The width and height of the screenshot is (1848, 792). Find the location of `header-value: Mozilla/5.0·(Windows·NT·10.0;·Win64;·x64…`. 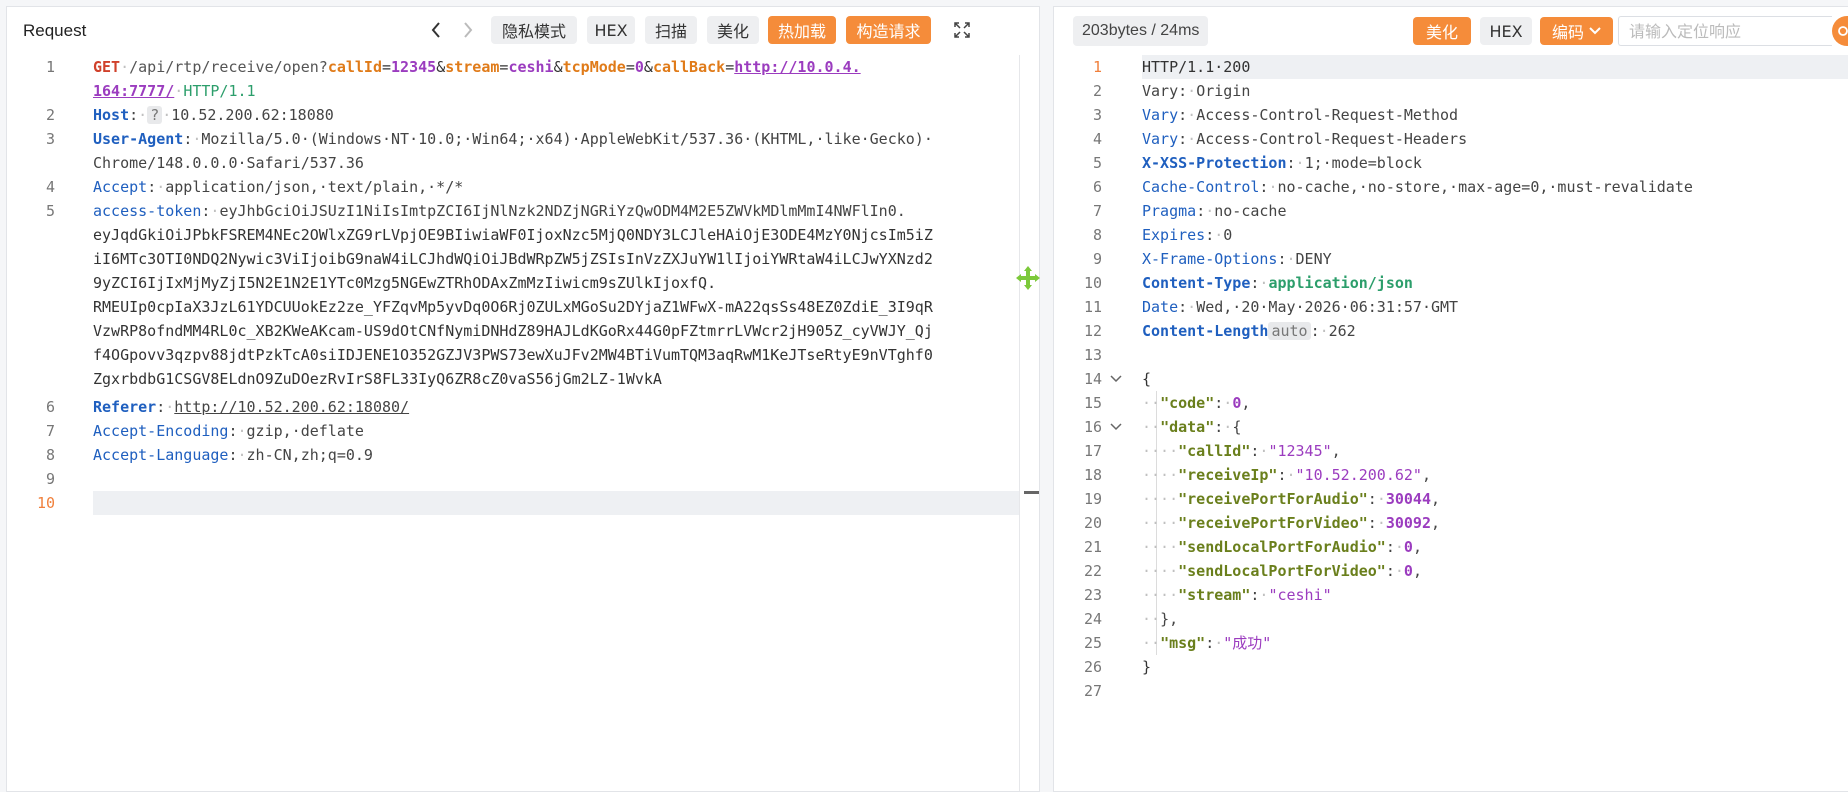

header-value: Mozilla/5.0·(Windows·NT·10.0;·Win64;·x64… is located at coordinates (567, 139).